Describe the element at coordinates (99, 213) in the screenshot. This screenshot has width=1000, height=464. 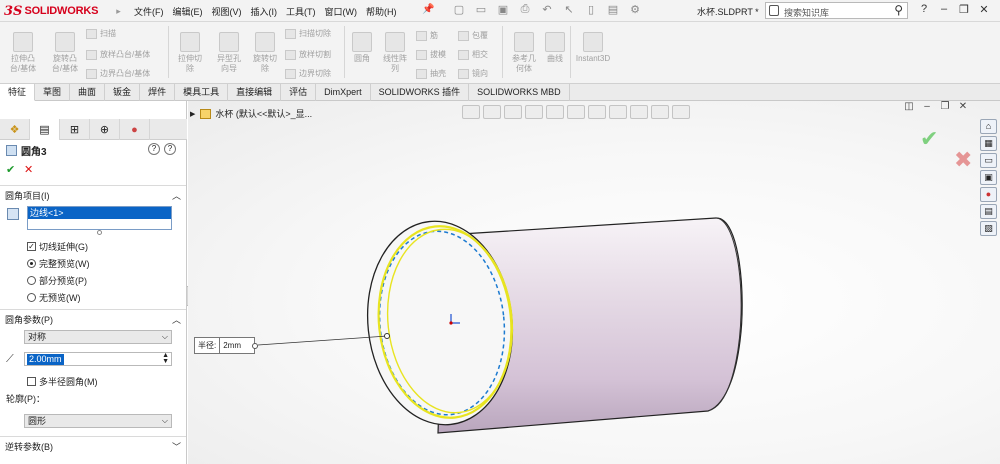
I see `selected-edge-item: 边线<1>` at that location.